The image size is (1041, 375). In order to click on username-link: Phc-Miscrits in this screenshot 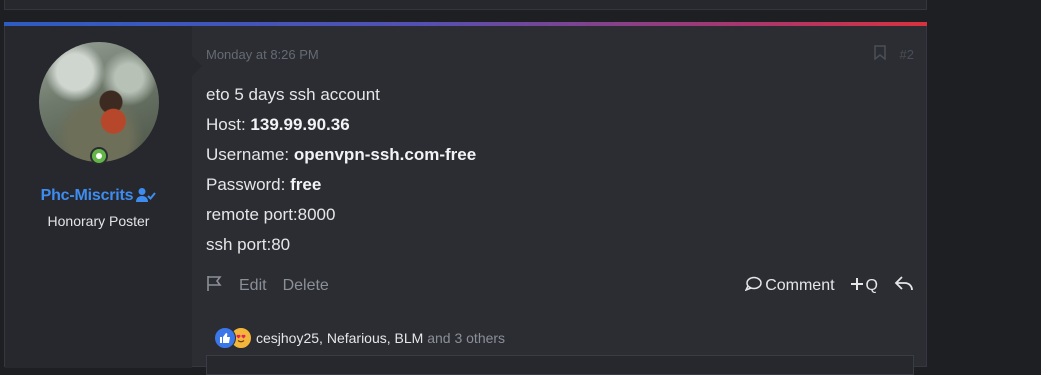, I will do `click(98, 197)`.